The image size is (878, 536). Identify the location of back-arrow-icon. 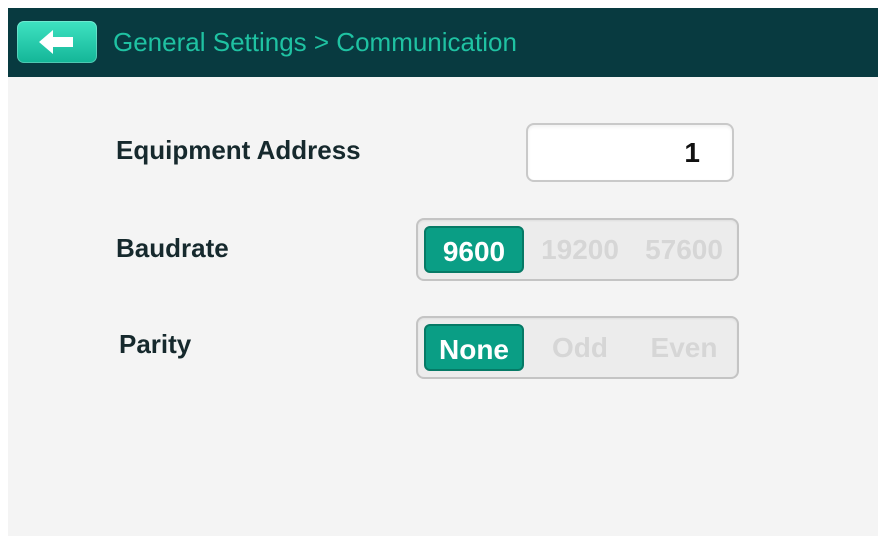
(56, 42).